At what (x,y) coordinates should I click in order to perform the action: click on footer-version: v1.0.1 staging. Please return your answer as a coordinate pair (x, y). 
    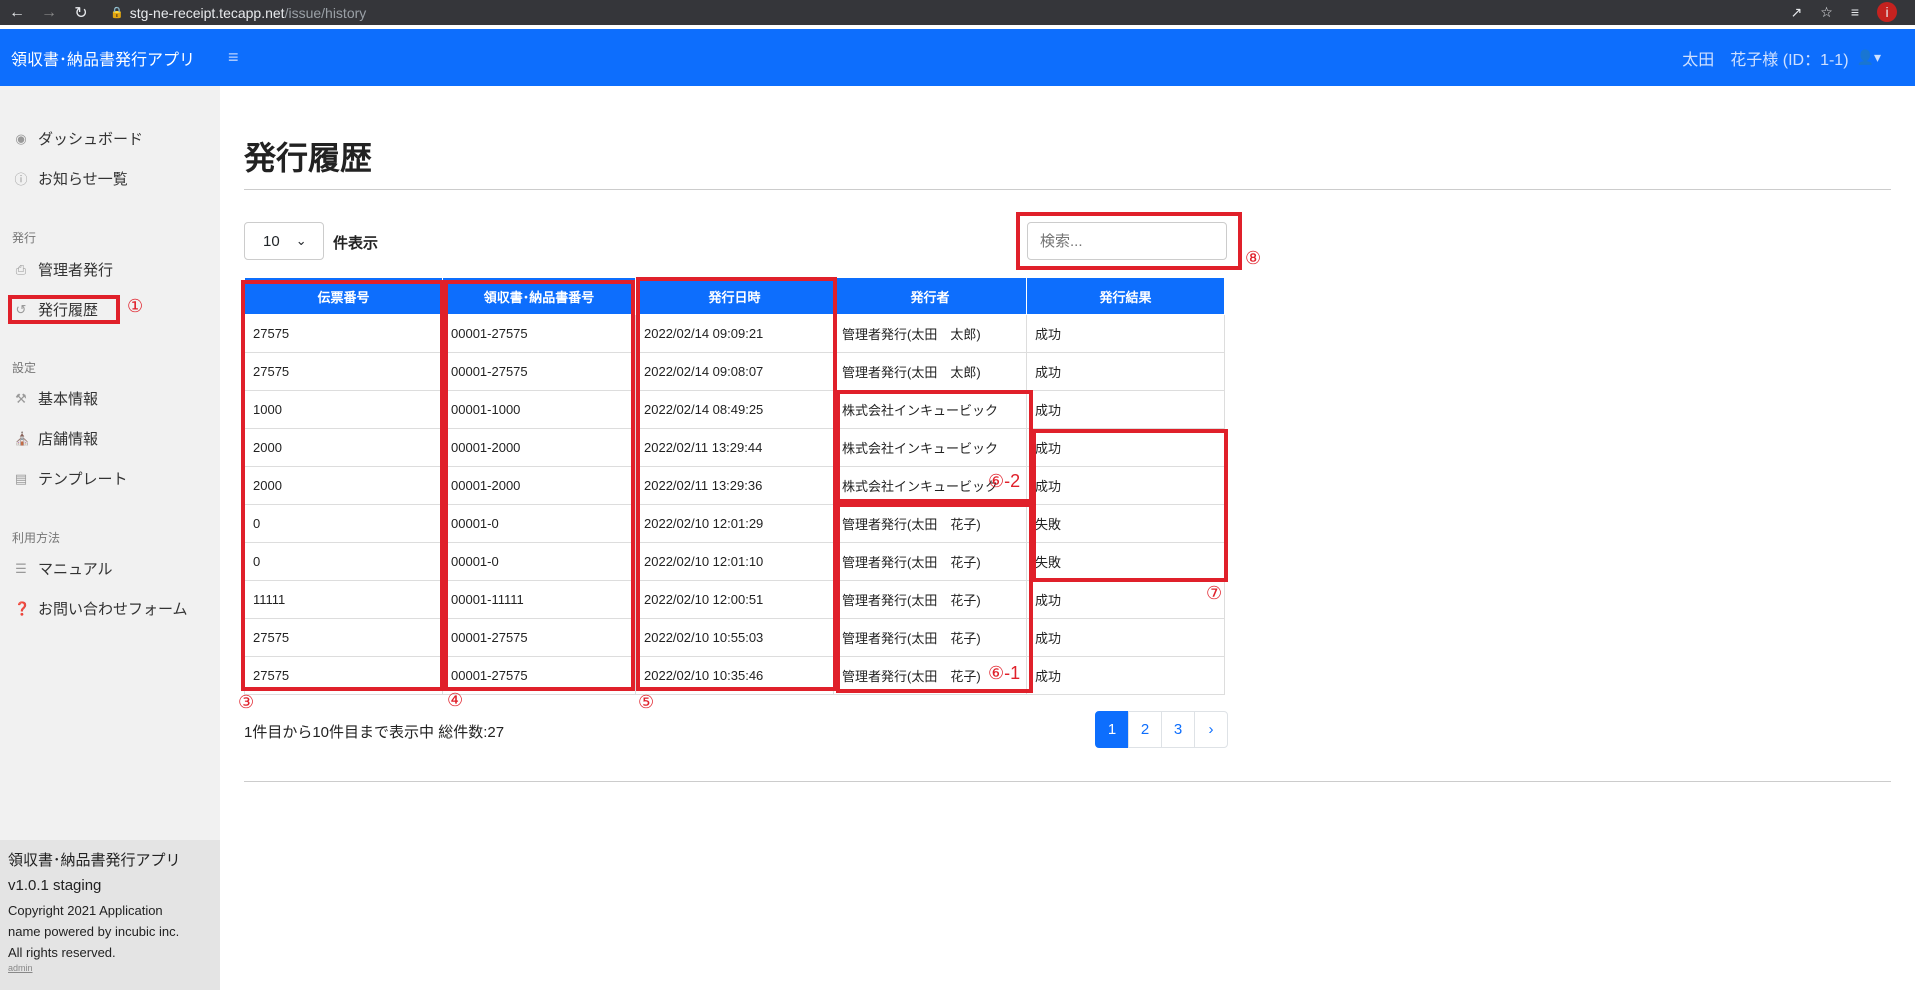
    Looking at the image, I should click on (55, 885).